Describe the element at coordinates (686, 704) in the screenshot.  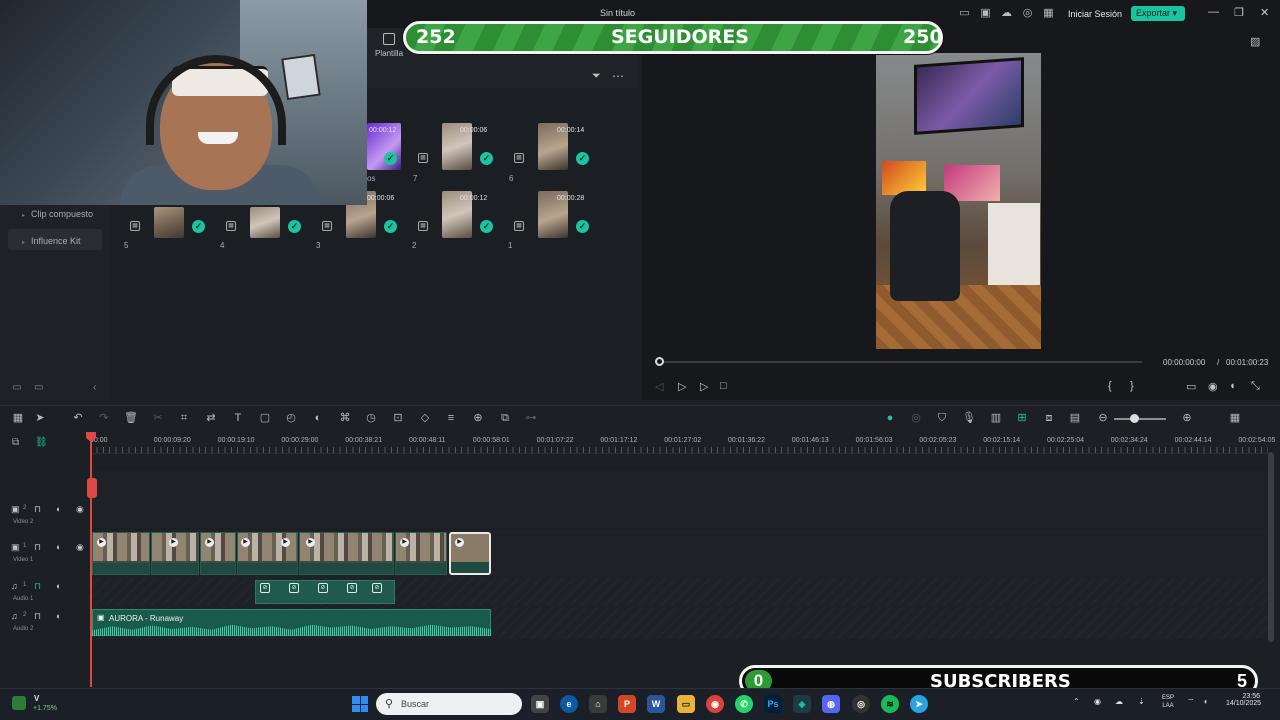
I see `file-explorer-icon: ▭` at that location.